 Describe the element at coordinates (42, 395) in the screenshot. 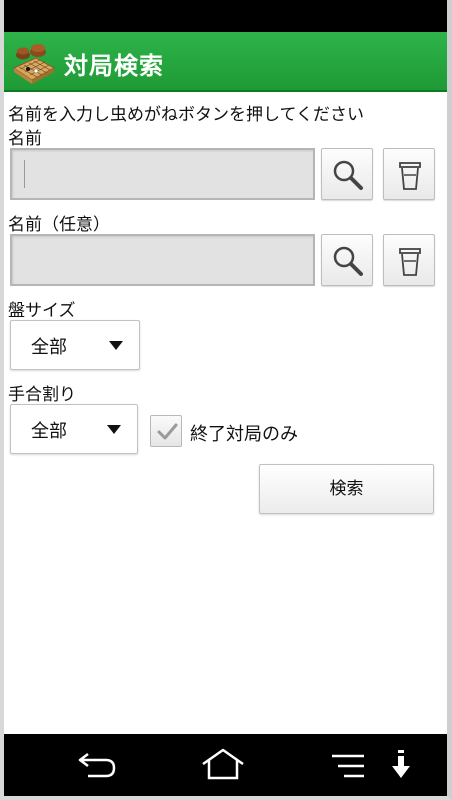

I see `handicap-label: 手合割り` at that location.